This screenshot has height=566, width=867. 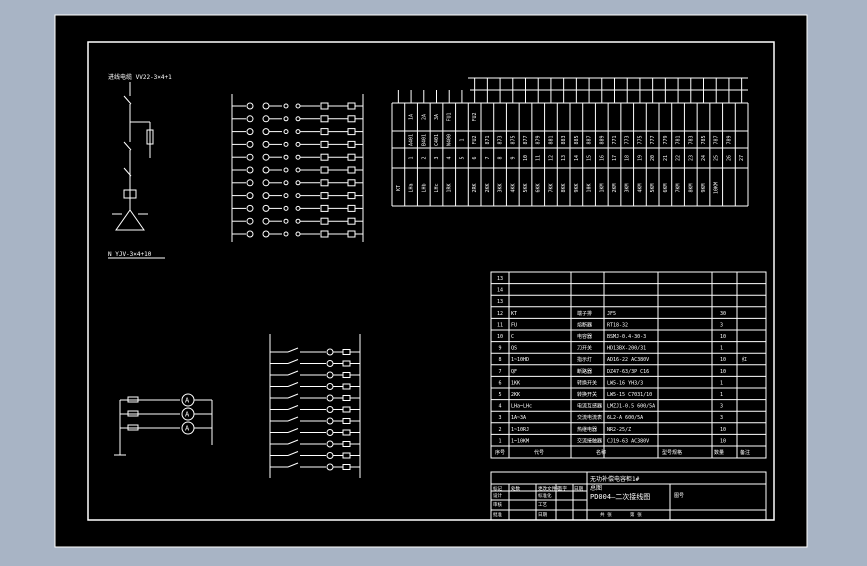 What do you see at coordinates (551, 139) in the screenshot?
I see `terminal-cell: 881` at bounding box center [551, 139].